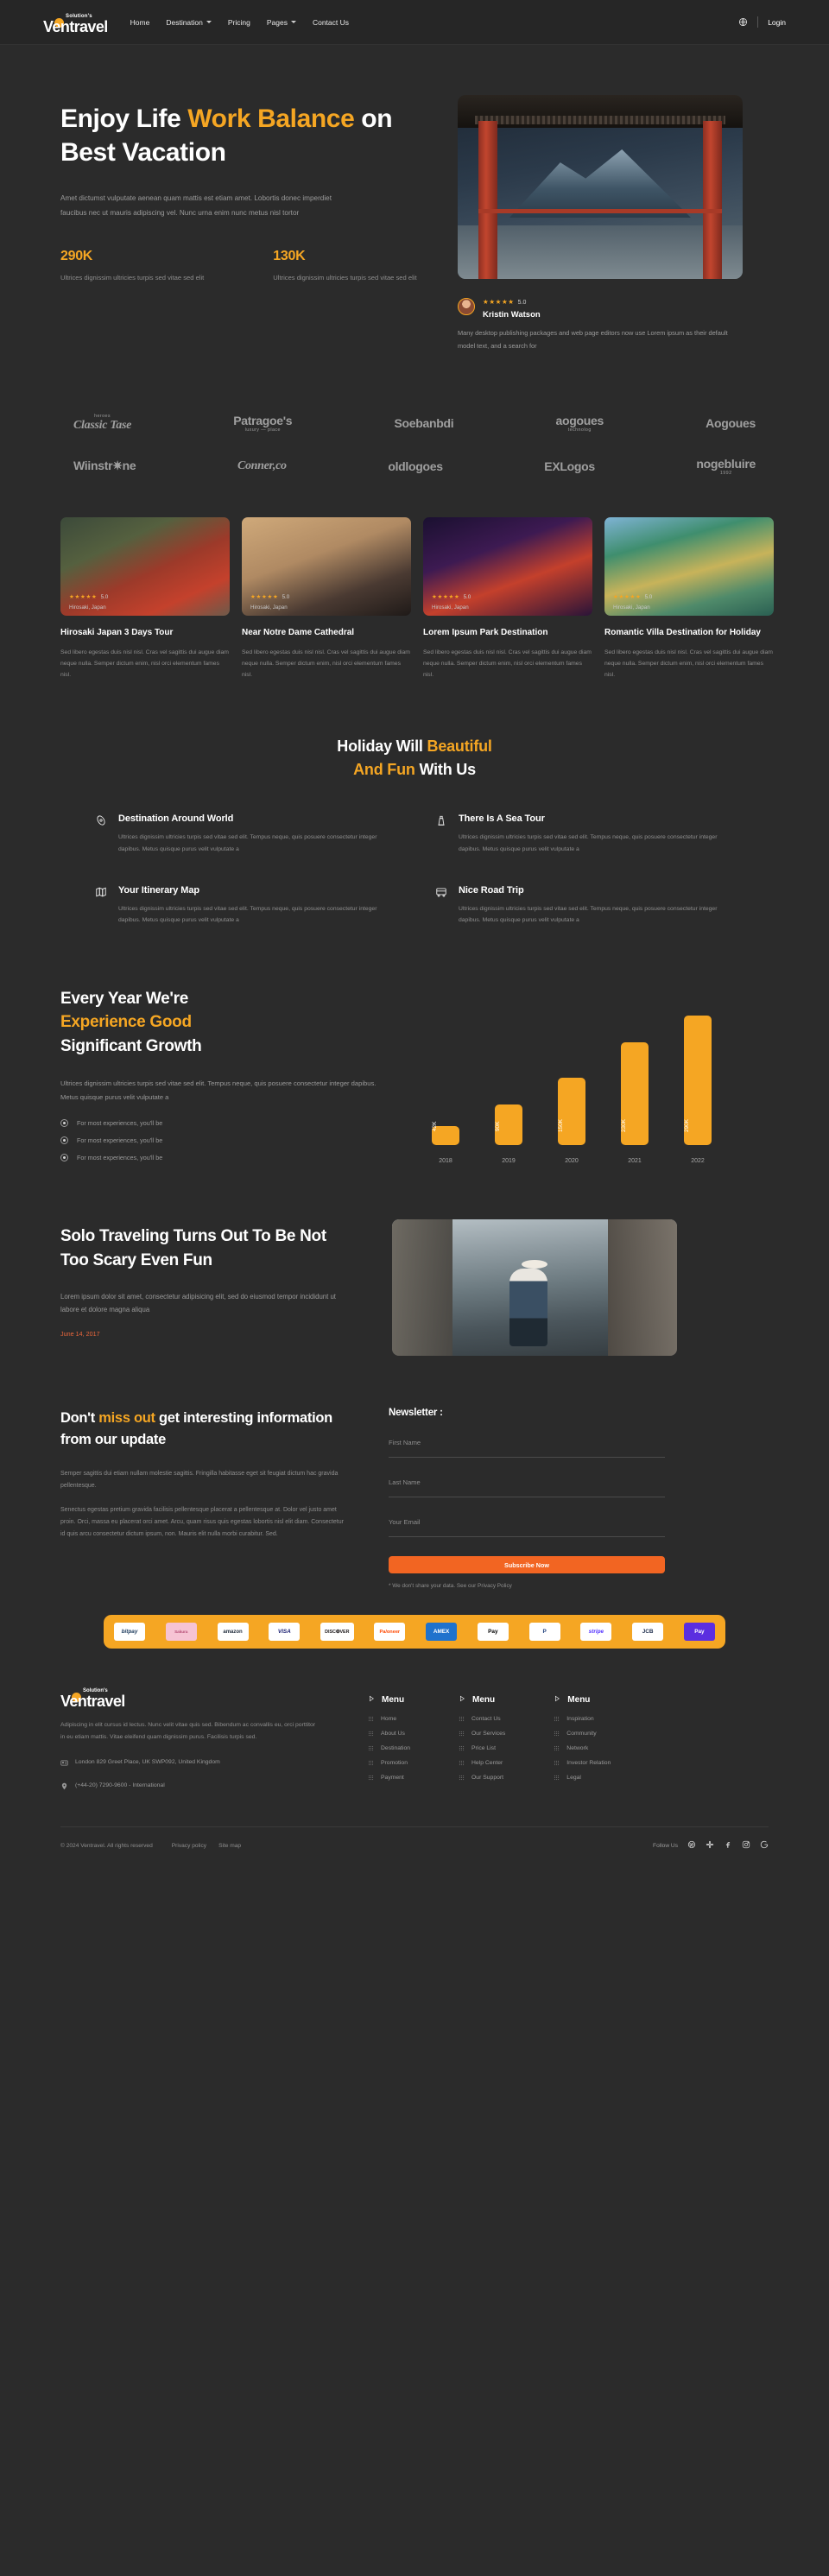  What do you see at coordinates (728, 1845) in the screenshot?
I see `facebook-icon` at bounding box center [728, 1845].